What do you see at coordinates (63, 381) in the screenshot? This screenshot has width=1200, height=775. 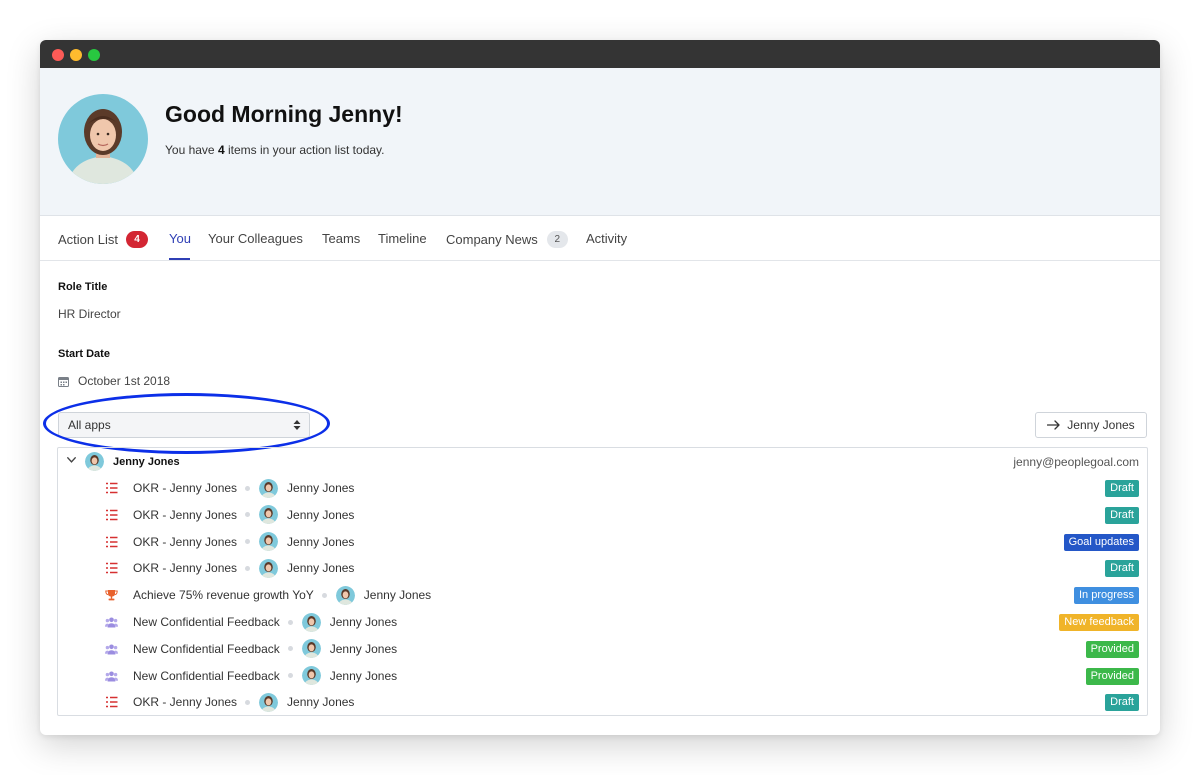 I see `calendar-icon` at bounding box center [63, 381].